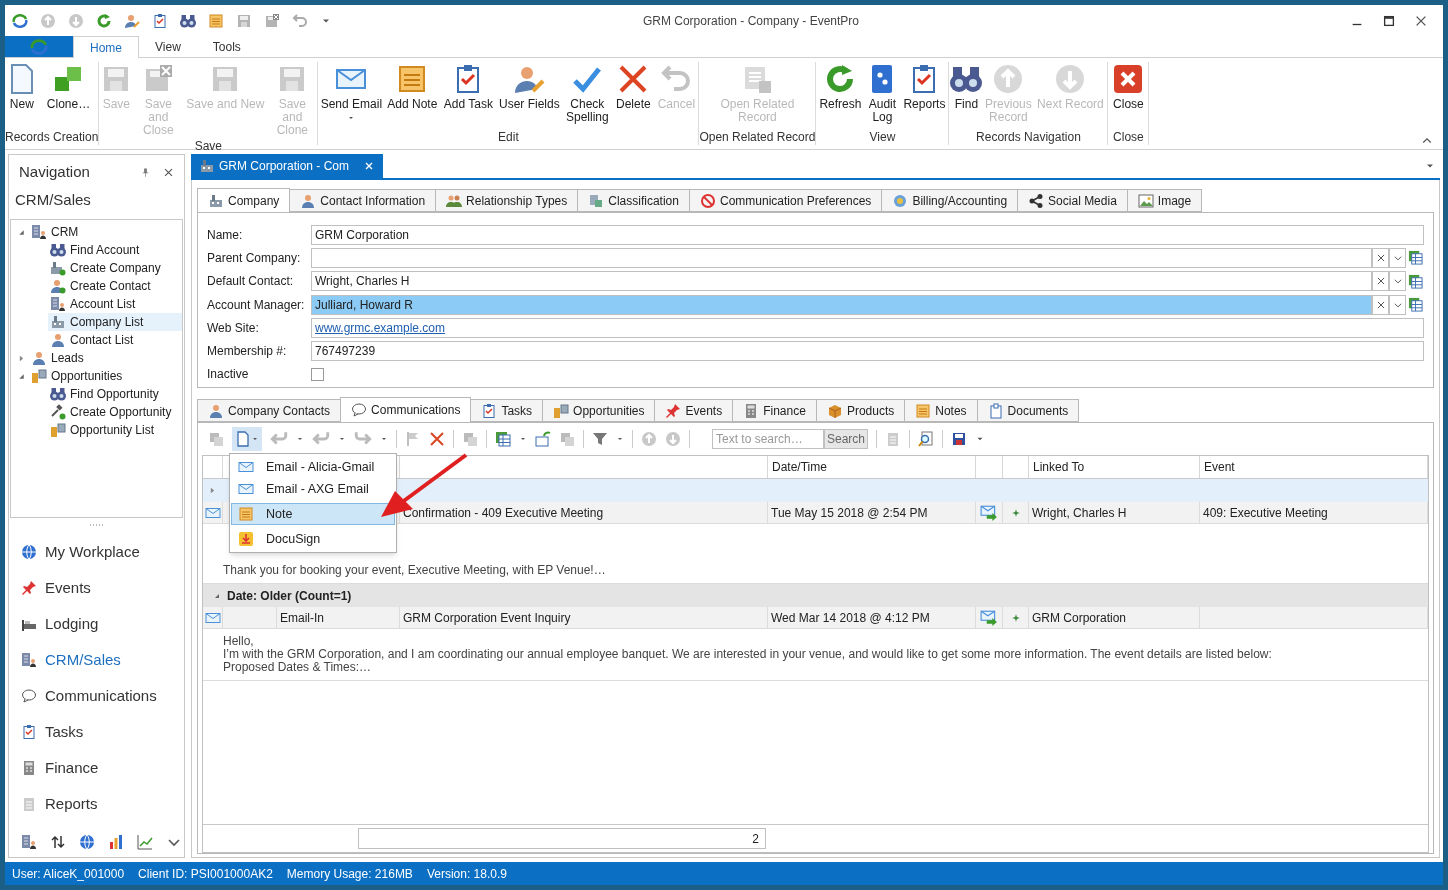 The height and width of the screenshot is (890, 1448). Describe the element at coordinates (115, 268) in the screenshot. I see `tree-item: Create Company` at that location.